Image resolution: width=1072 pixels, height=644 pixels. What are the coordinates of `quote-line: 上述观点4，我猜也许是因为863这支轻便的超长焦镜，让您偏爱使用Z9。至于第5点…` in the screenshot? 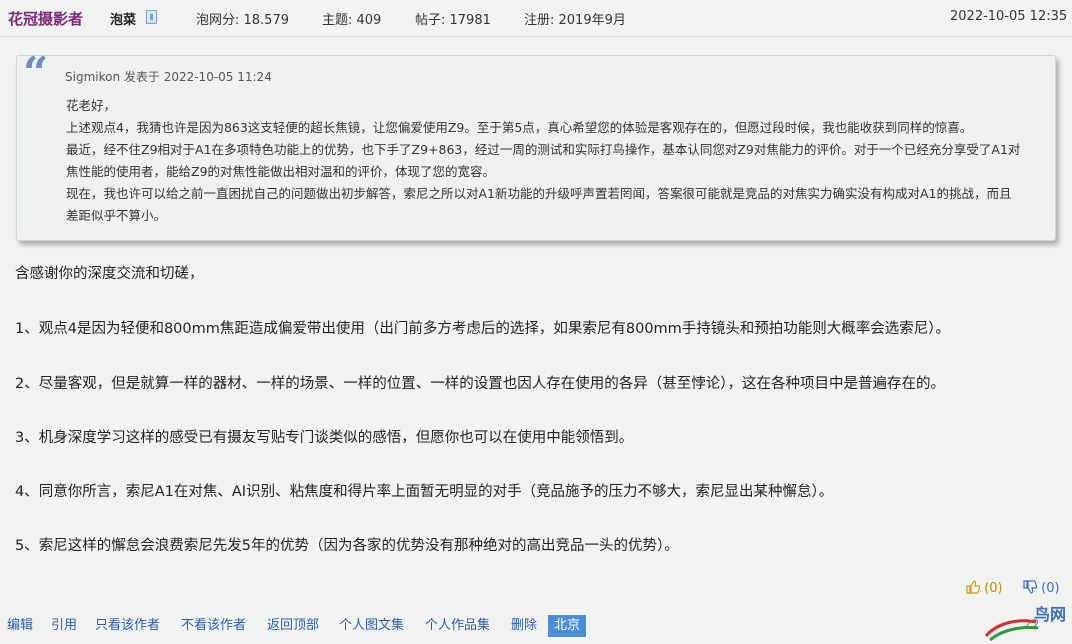 It's located at (519, 127).